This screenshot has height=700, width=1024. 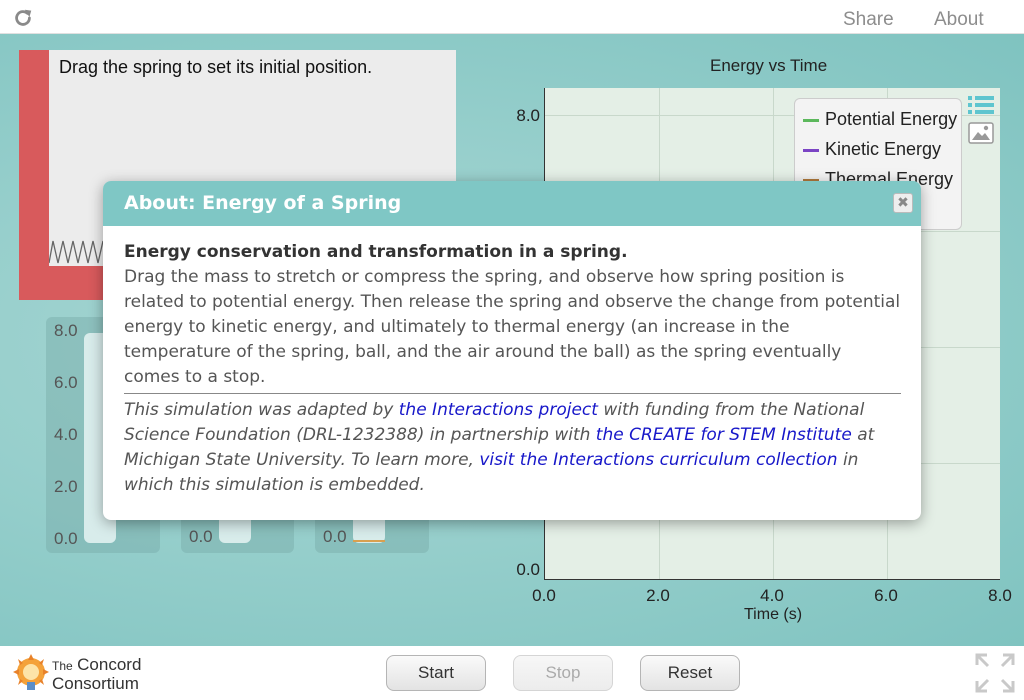 What do you see at coordinates (34, 175) in the screenshot?
I see `wall` at bounding box center [34, 175].